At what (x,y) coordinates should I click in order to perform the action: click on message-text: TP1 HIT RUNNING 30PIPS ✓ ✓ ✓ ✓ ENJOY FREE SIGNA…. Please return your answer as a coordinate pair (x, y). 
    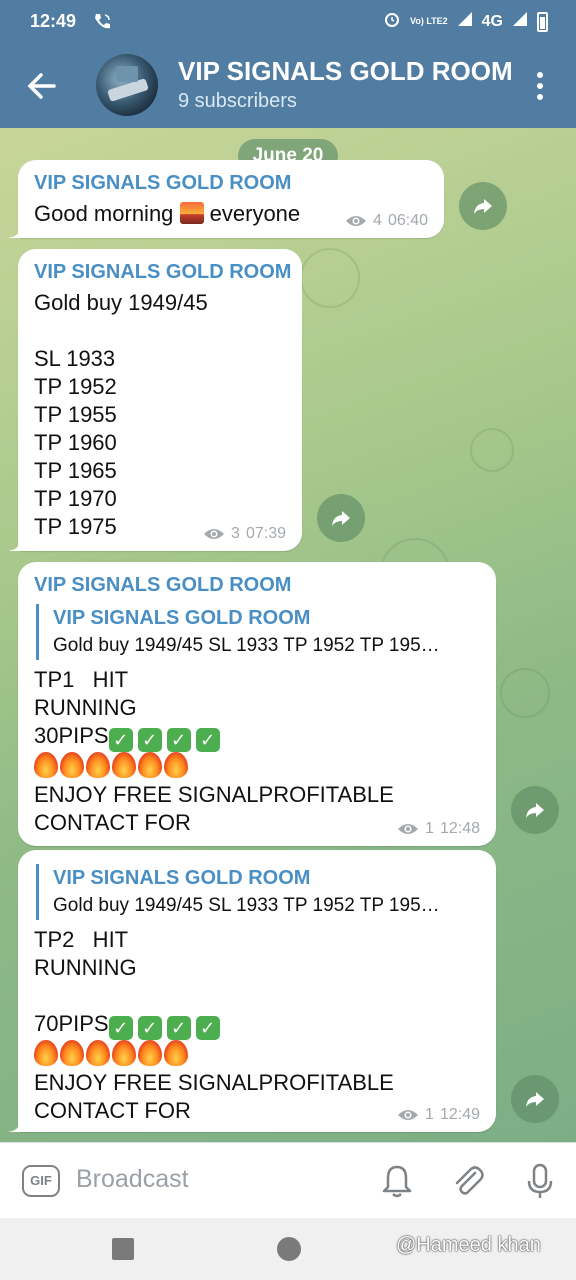
    Looking at the image, I should click on (214, 751).